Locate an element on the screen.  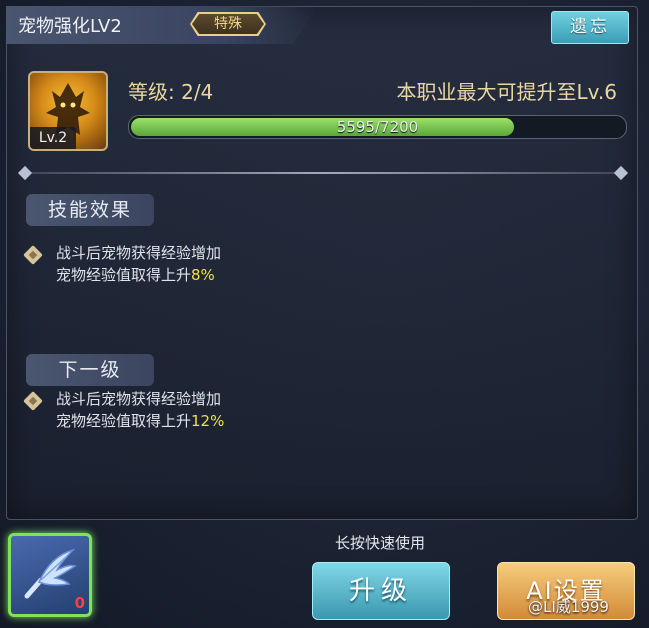
pet-level-badge: Lv.2 is located at coordinates (53, 138).